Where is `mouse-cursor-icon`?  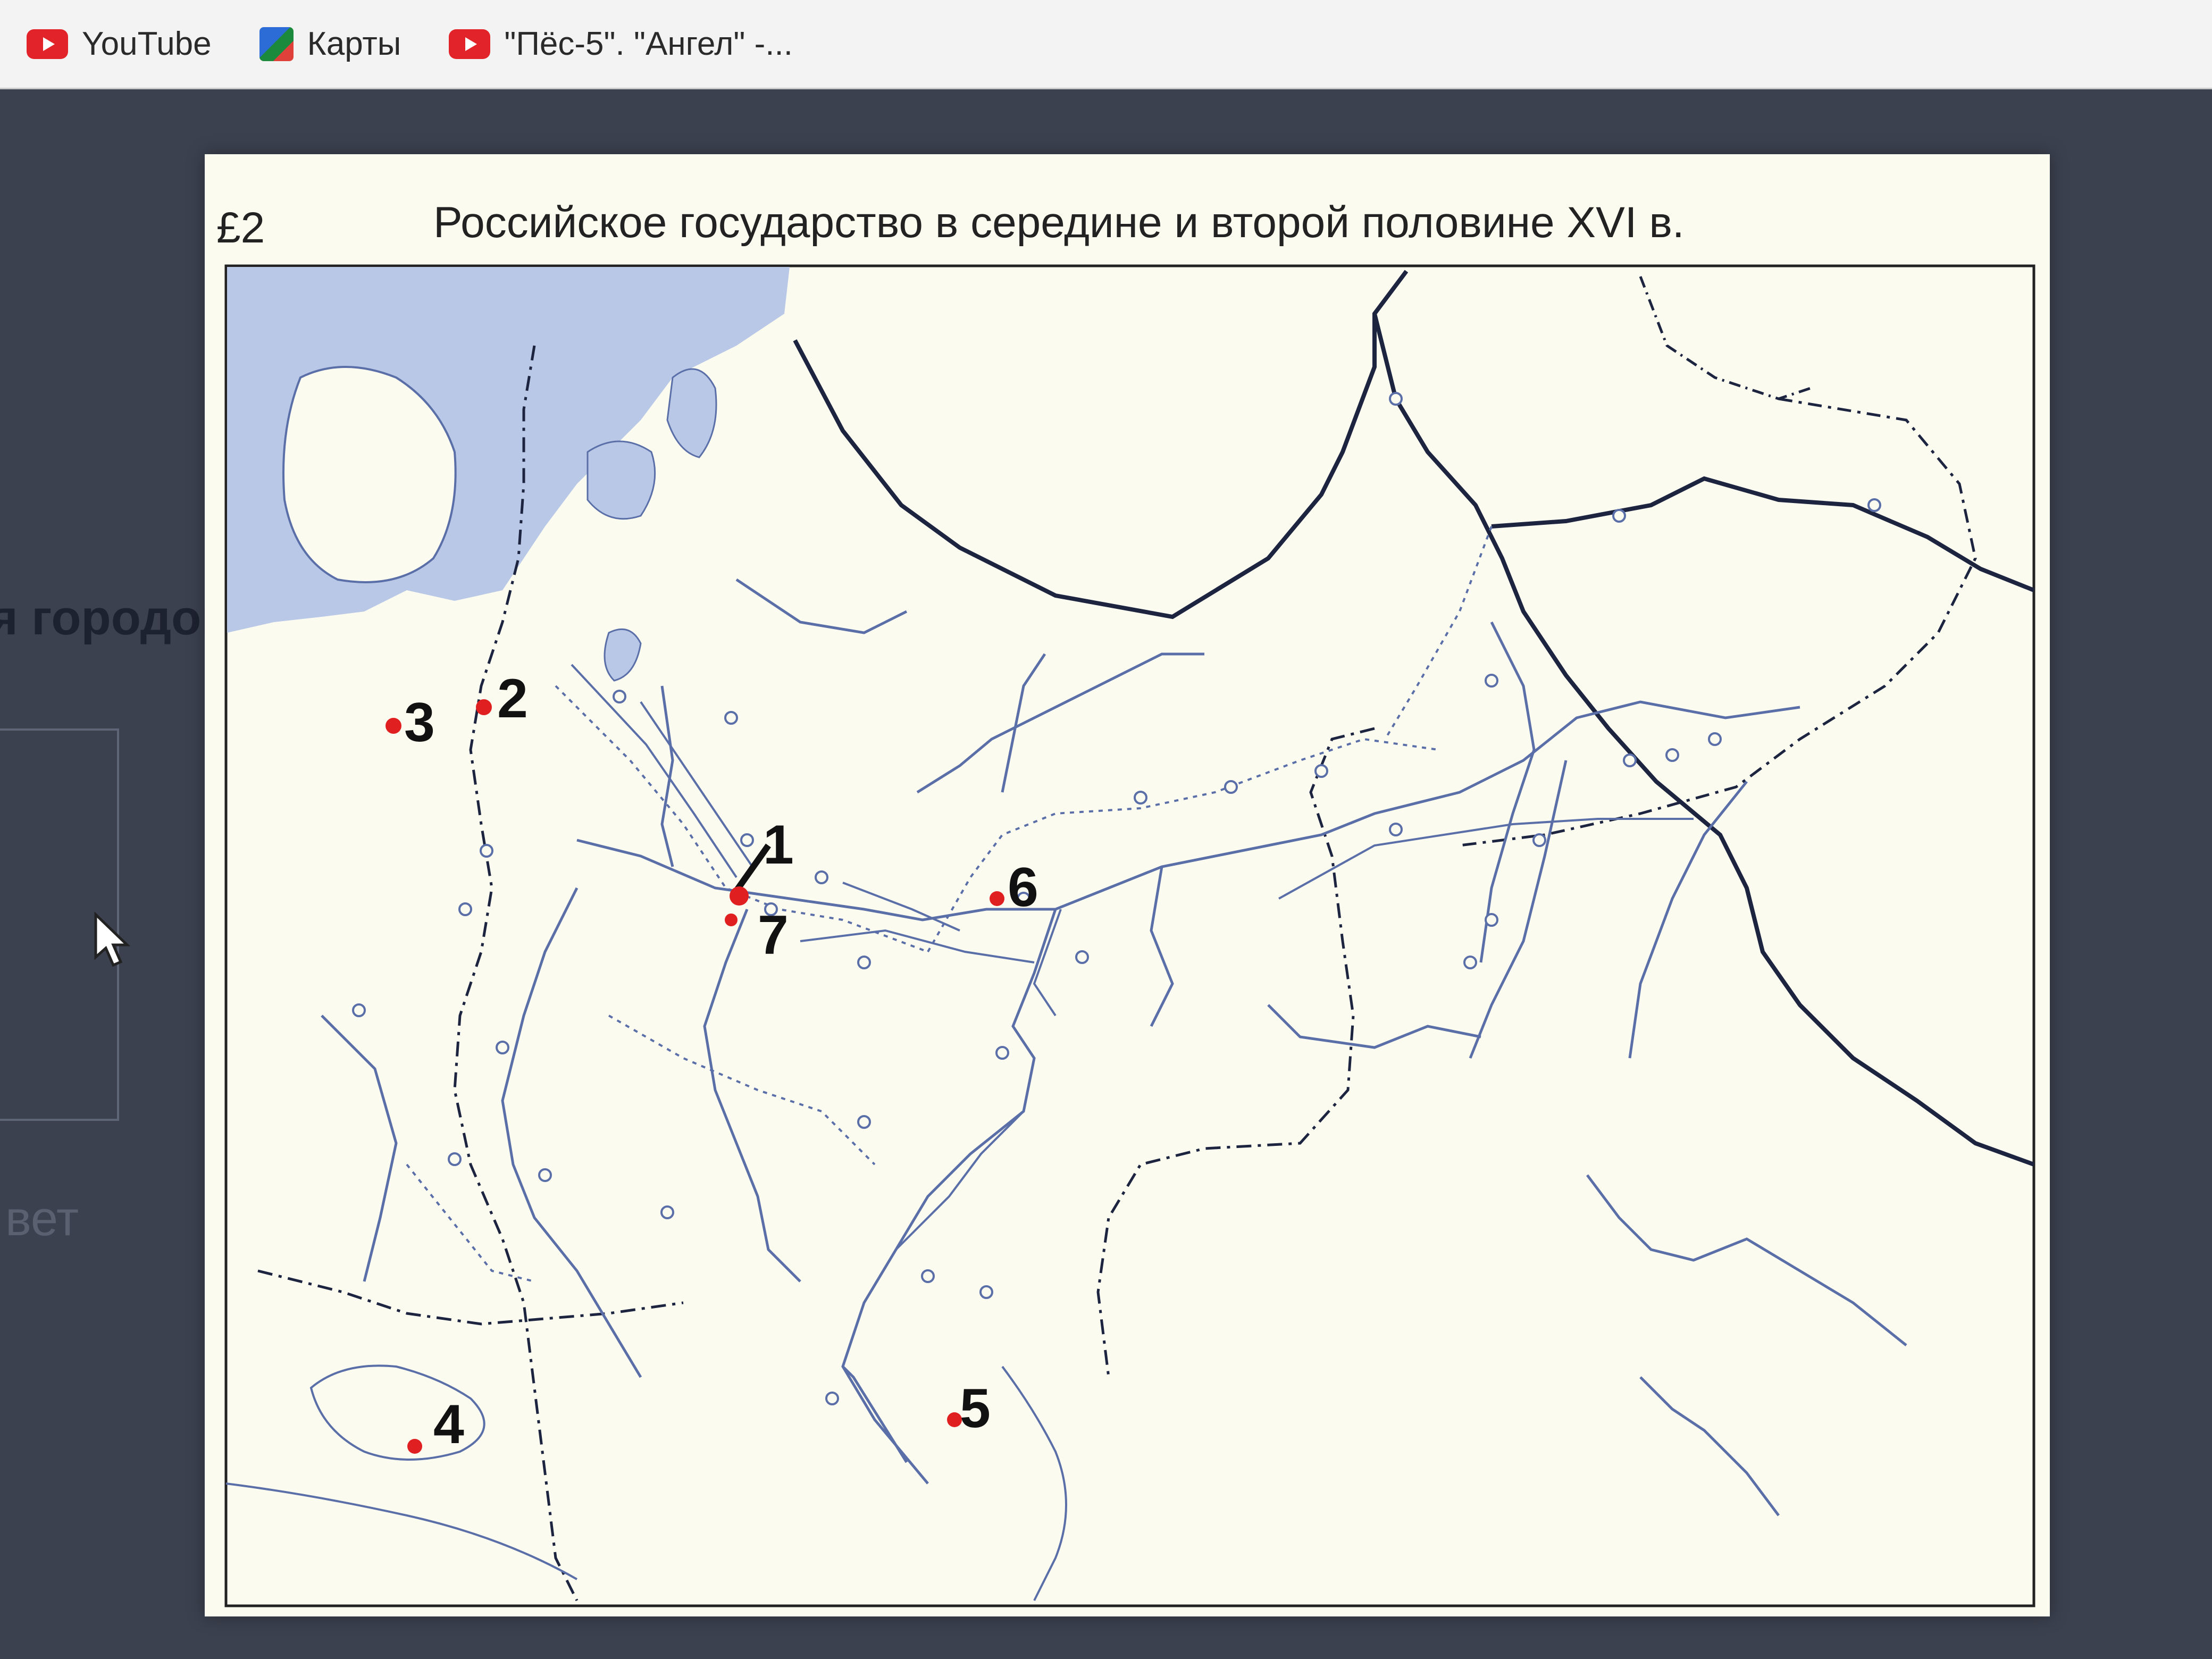
mouse-cursor-icon is located at coordinates (112, 939).